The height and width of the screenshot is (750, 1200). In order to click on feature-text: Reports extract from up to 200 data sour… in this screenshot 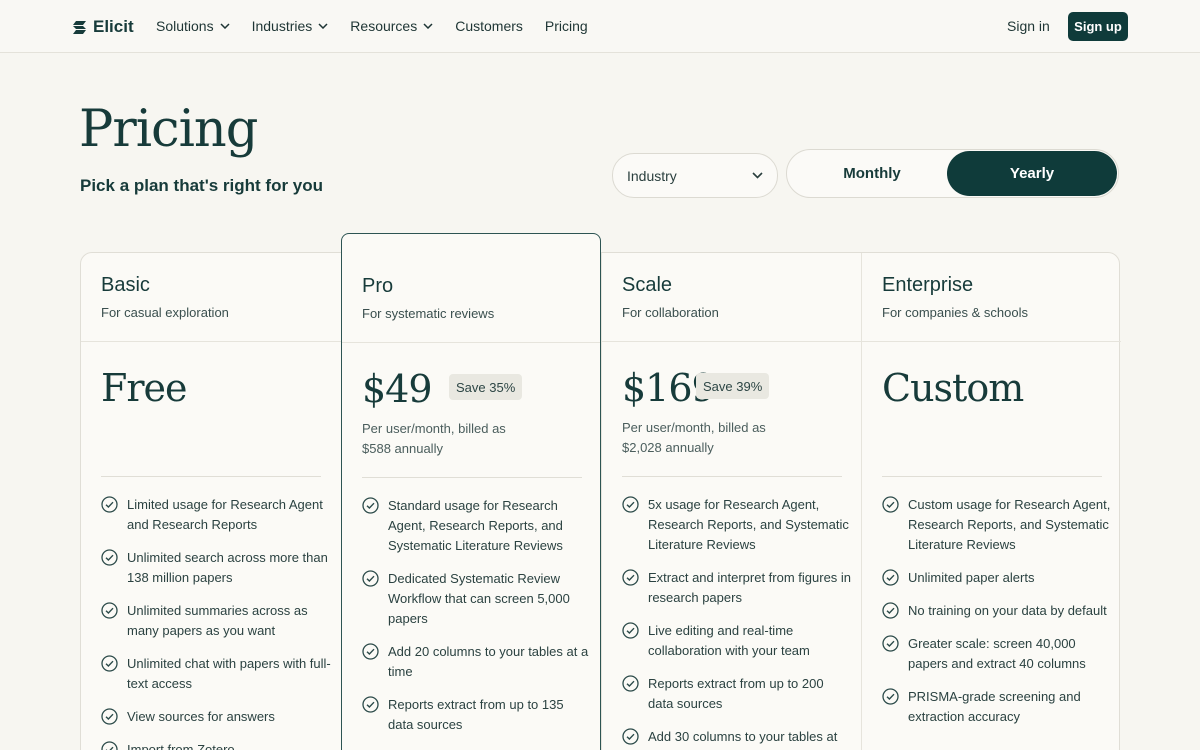, I will do `click(736, 693)`.